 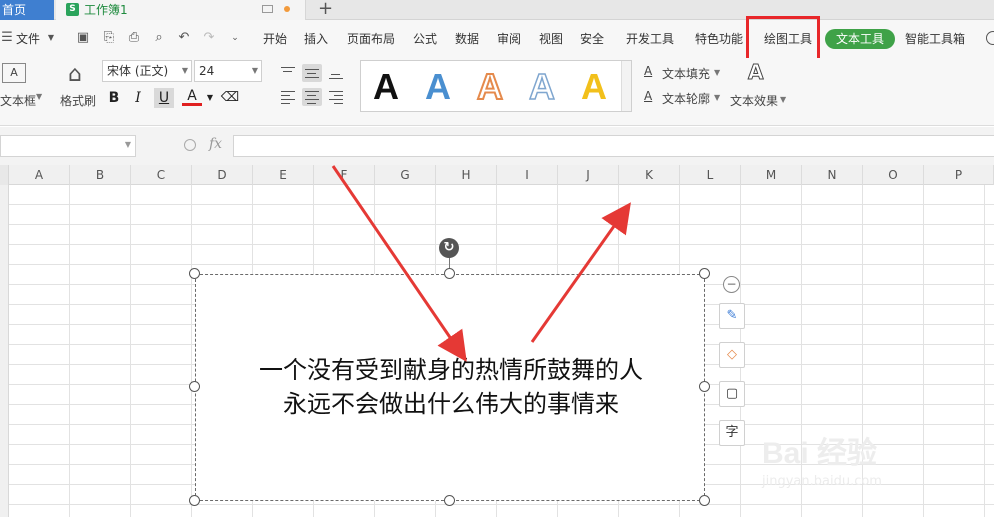 What do you see at coordinates (822, 481) in the screenshot?
I see `baidu-watermark-url: jingyan.baidu.com` at bounding box center [822, 481].